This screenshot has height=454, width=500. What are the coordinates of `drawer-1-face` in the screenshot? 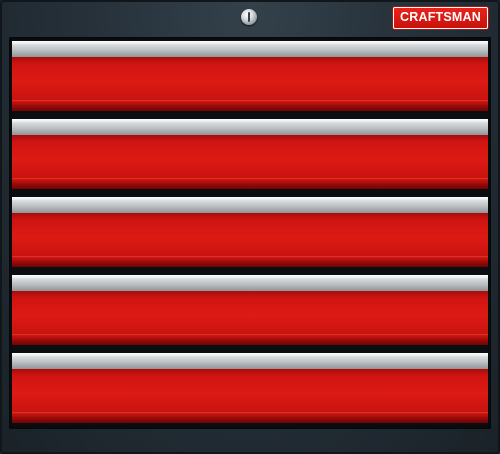 It's located at (250, 84).